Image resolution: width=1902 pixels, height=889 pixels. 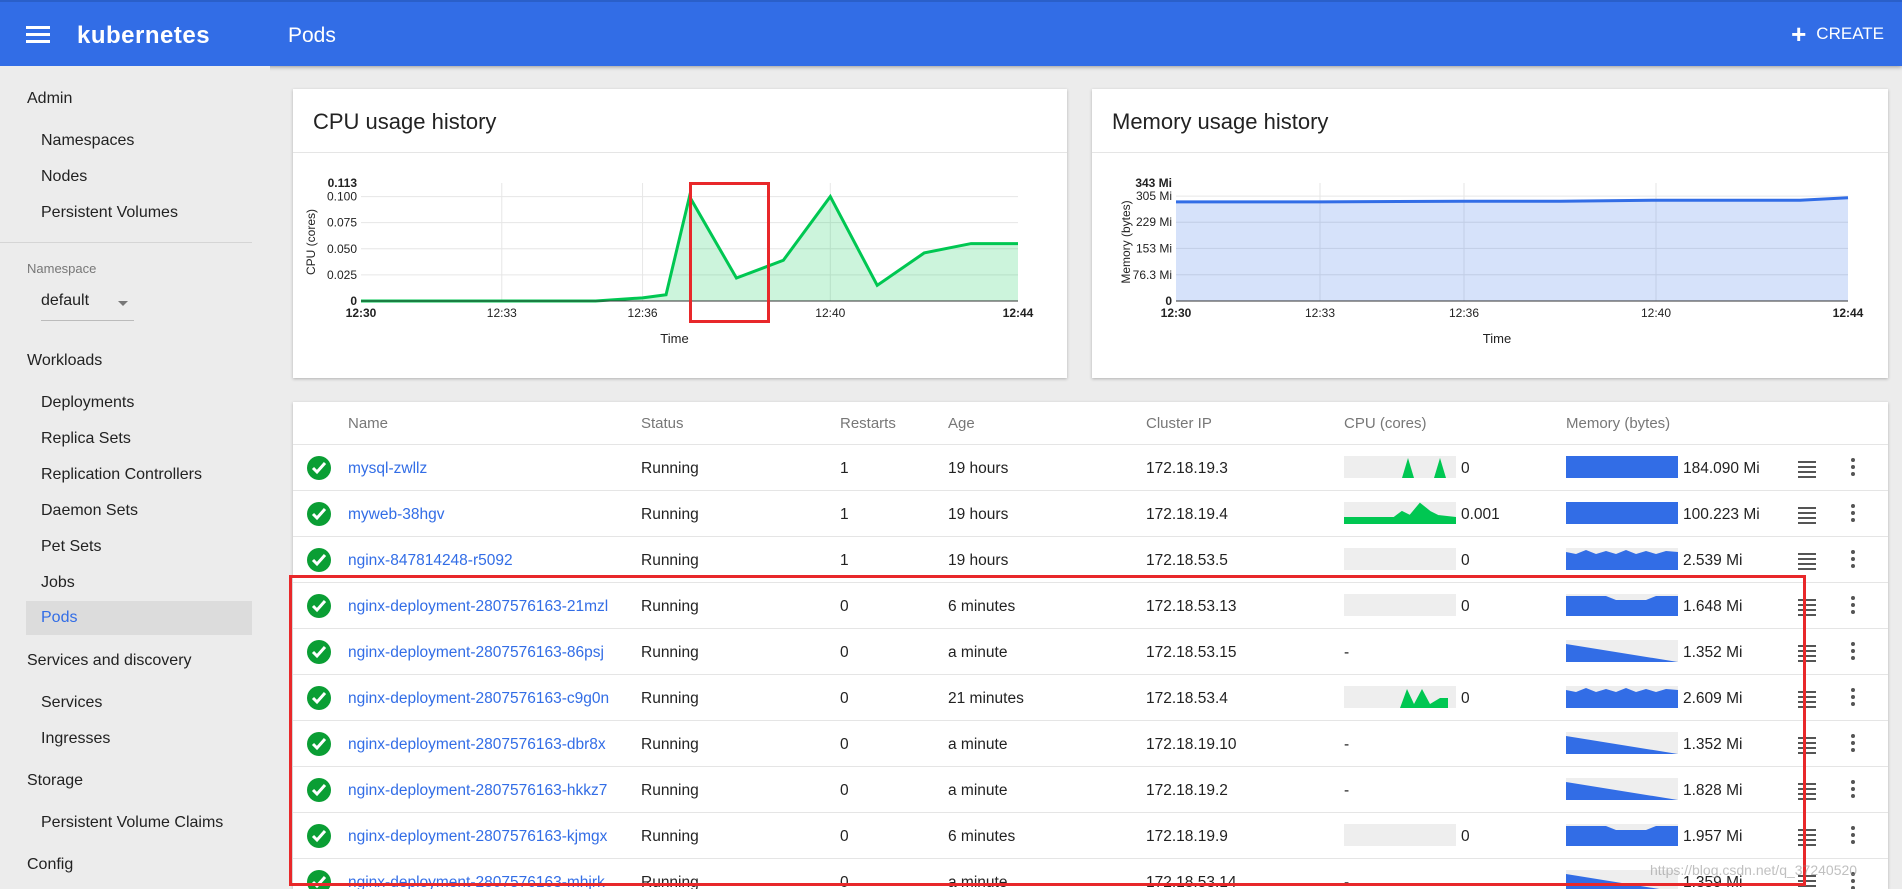 I want to click on sidebar-section-workloads: Workloads, so click(x=64, y=361).